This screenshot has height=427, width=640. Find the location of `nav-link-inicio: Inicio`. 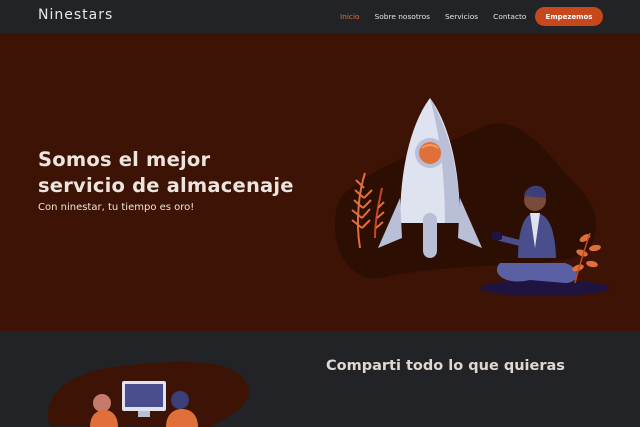

nav-link-inicio: Inicio is located at coordinates (350, 16).